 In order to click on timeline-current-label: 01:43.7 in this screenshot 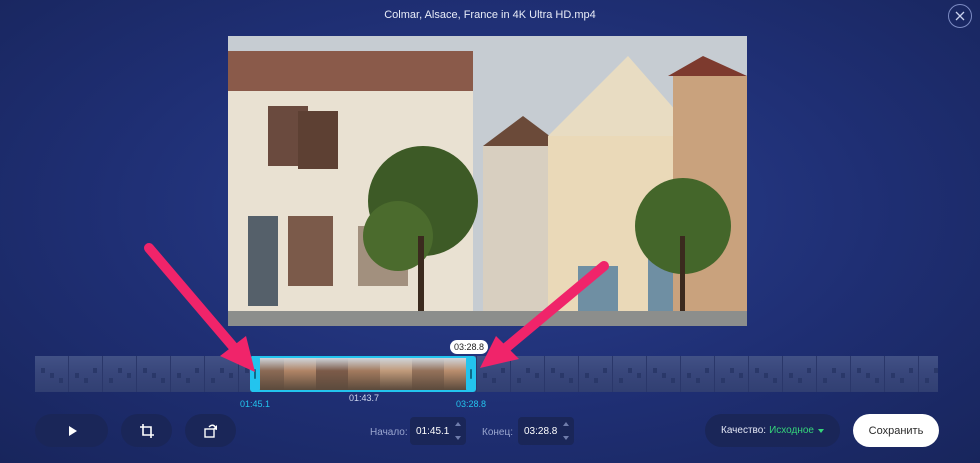, I will do `click(364, 398)`.